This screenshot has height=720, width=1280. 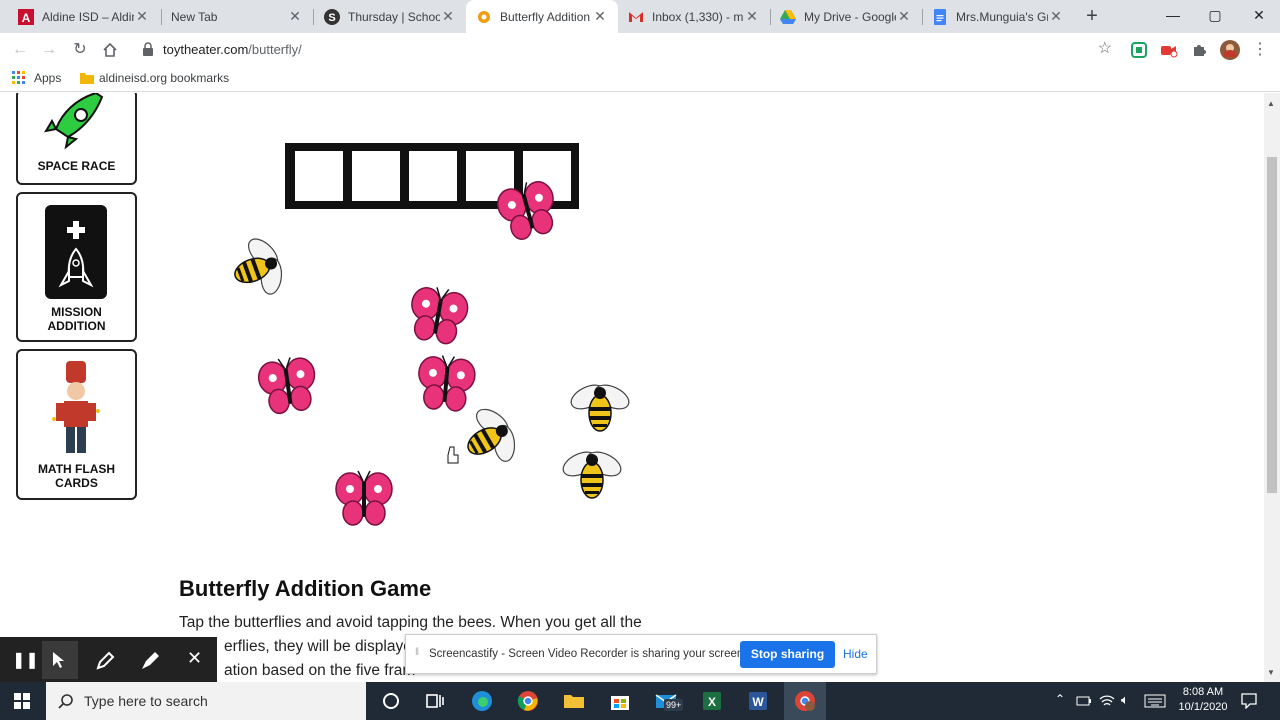 What do you see at coordinates (390, 16) in the screenshot?
I see `tab-schoology: S Thursday | Schoology ✕` at bounding box center [390, 16].